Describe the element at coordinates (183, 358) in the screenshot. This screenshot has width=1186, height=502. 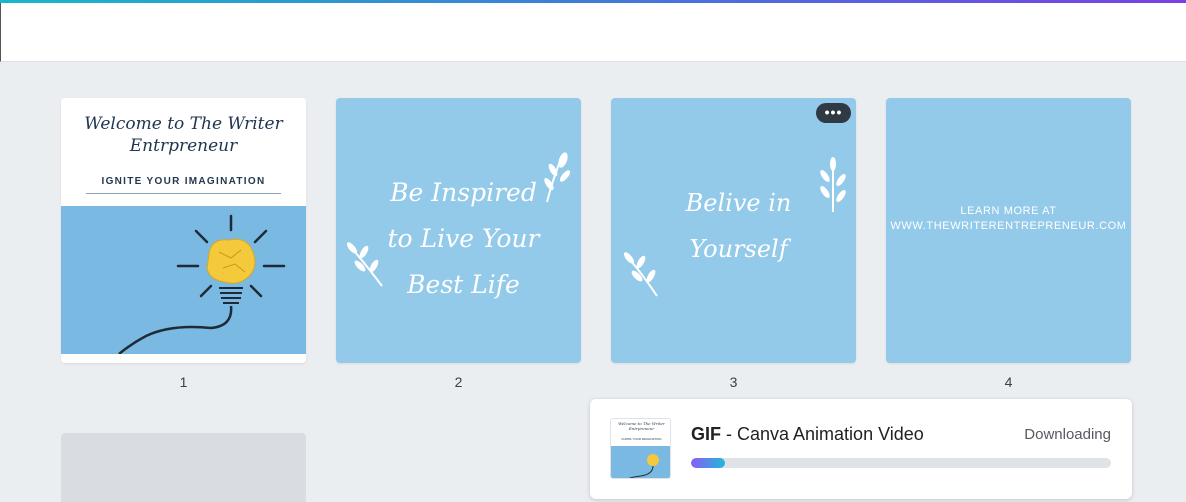
I see `page-1-footer` at that location.